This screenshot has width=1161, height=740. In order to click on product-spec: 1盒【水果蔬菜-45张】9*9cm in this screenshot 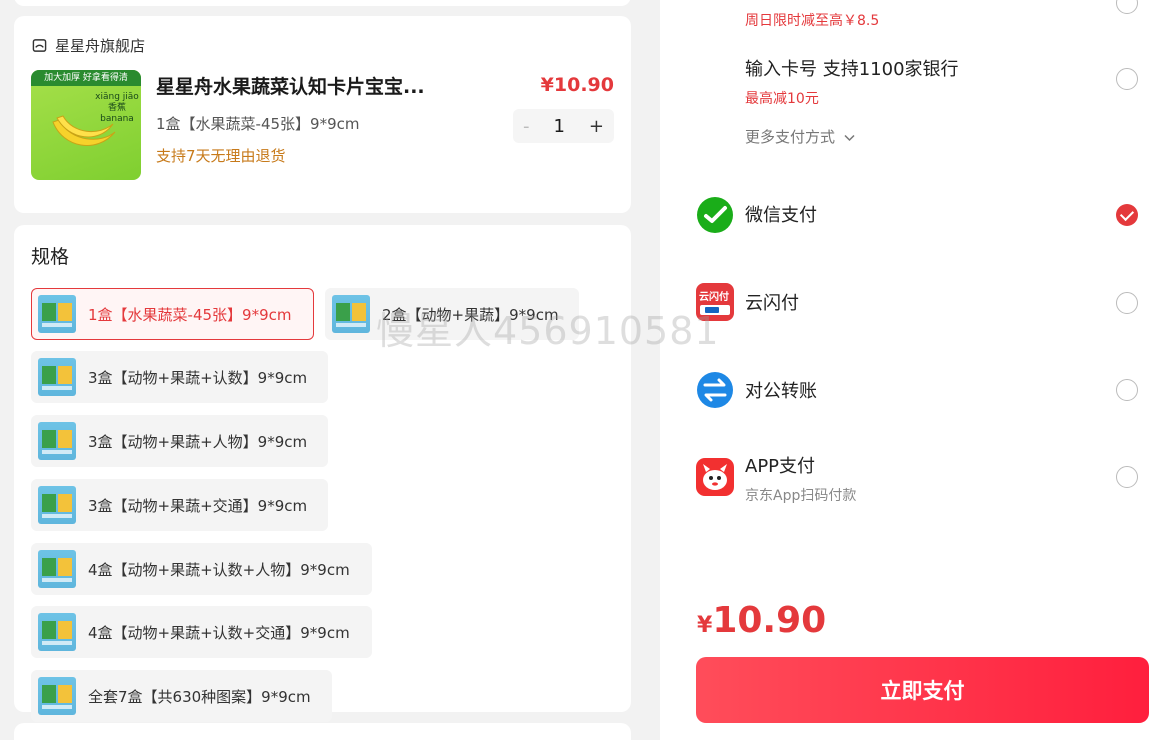, I will do `click(258, 124)`.